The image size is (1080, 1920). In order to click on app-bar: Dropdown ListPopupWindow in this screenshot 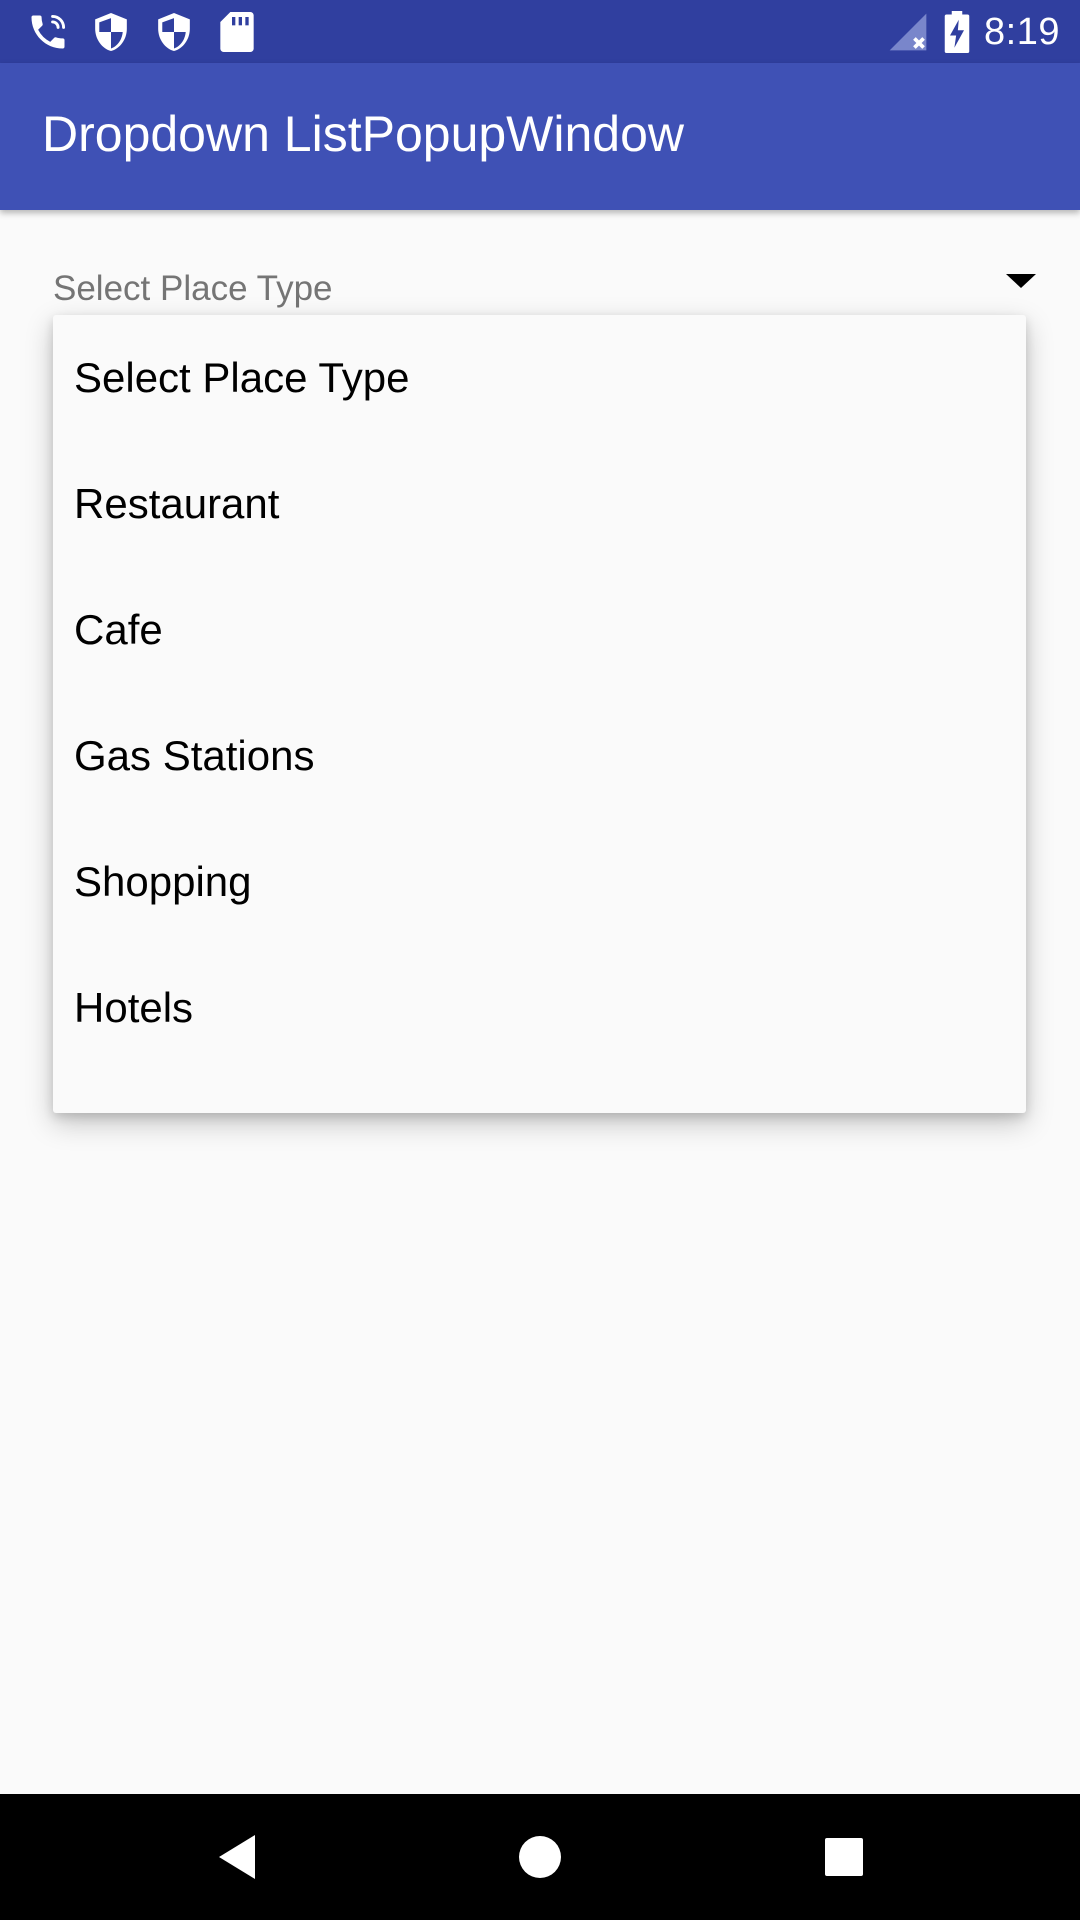, I will do `click(540, 136)`.